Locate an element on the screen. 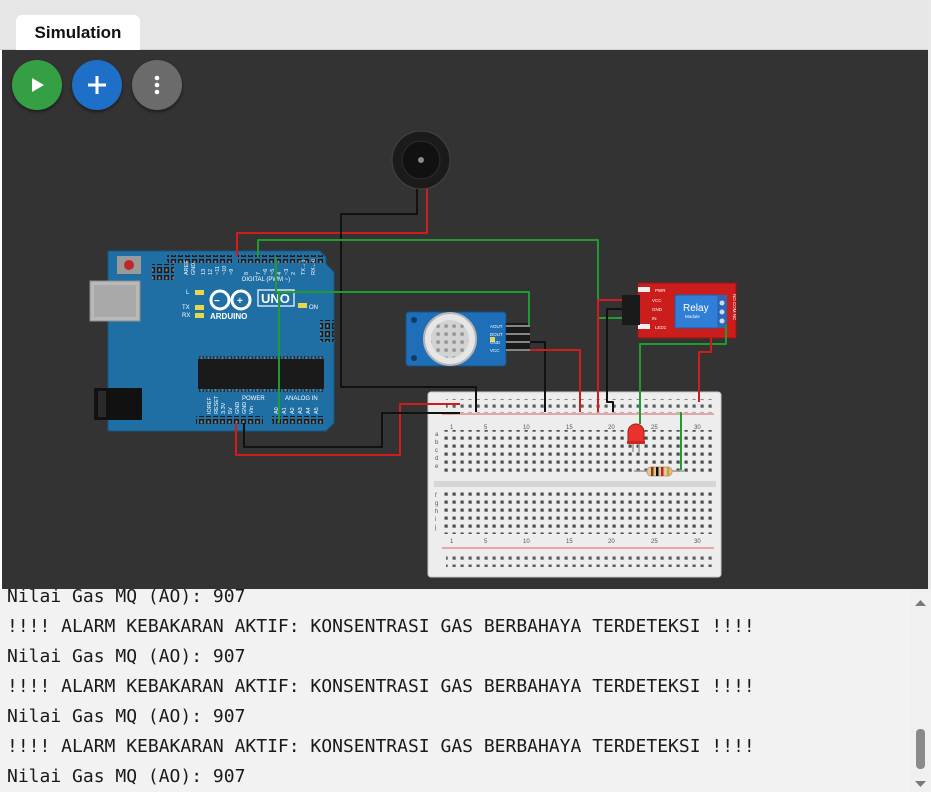 Image resolution: width=931 pixels, height=797 pixels. scroll-up-arrow-icon is located at coordinates (920, 603).